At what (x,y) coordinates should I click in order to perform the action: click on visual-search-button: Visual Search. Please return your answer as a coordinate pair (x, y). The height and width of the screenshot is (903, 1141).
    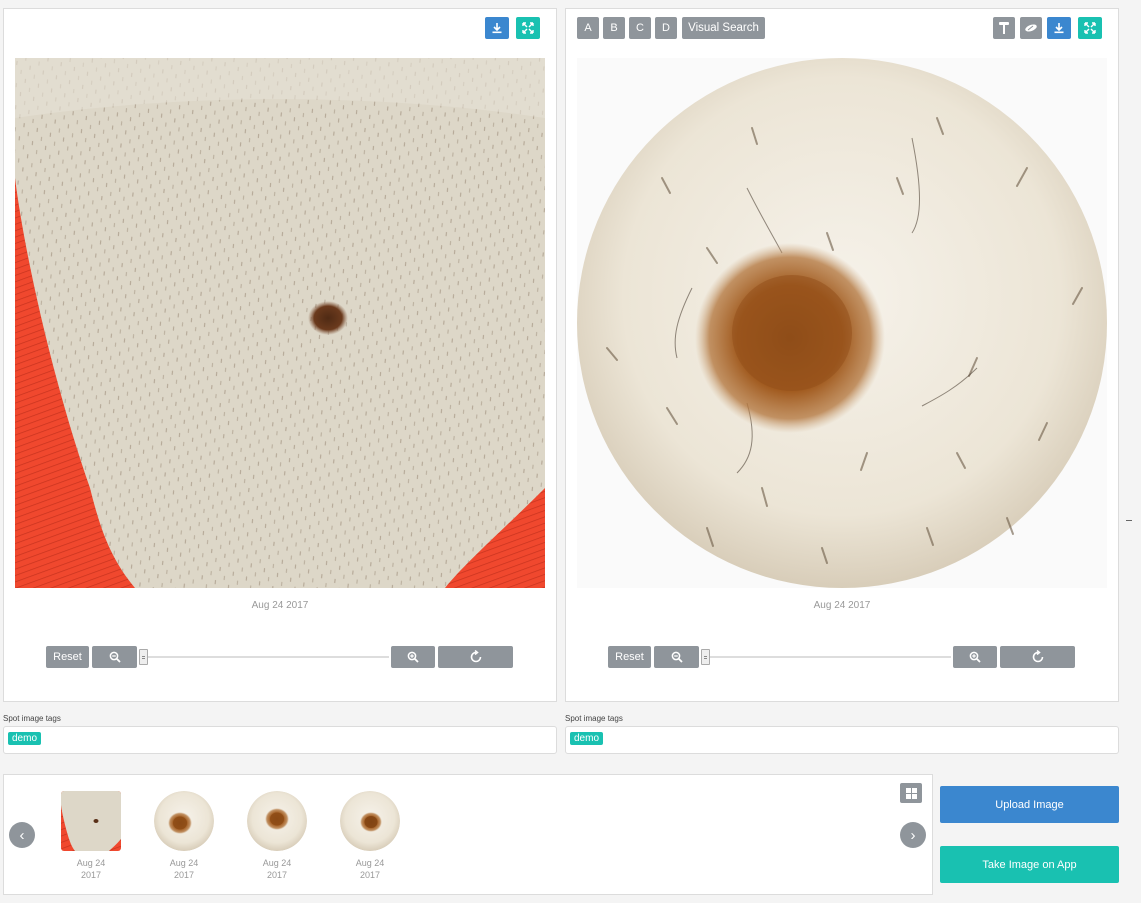
    Looking at the image, I should click on (723, 28).